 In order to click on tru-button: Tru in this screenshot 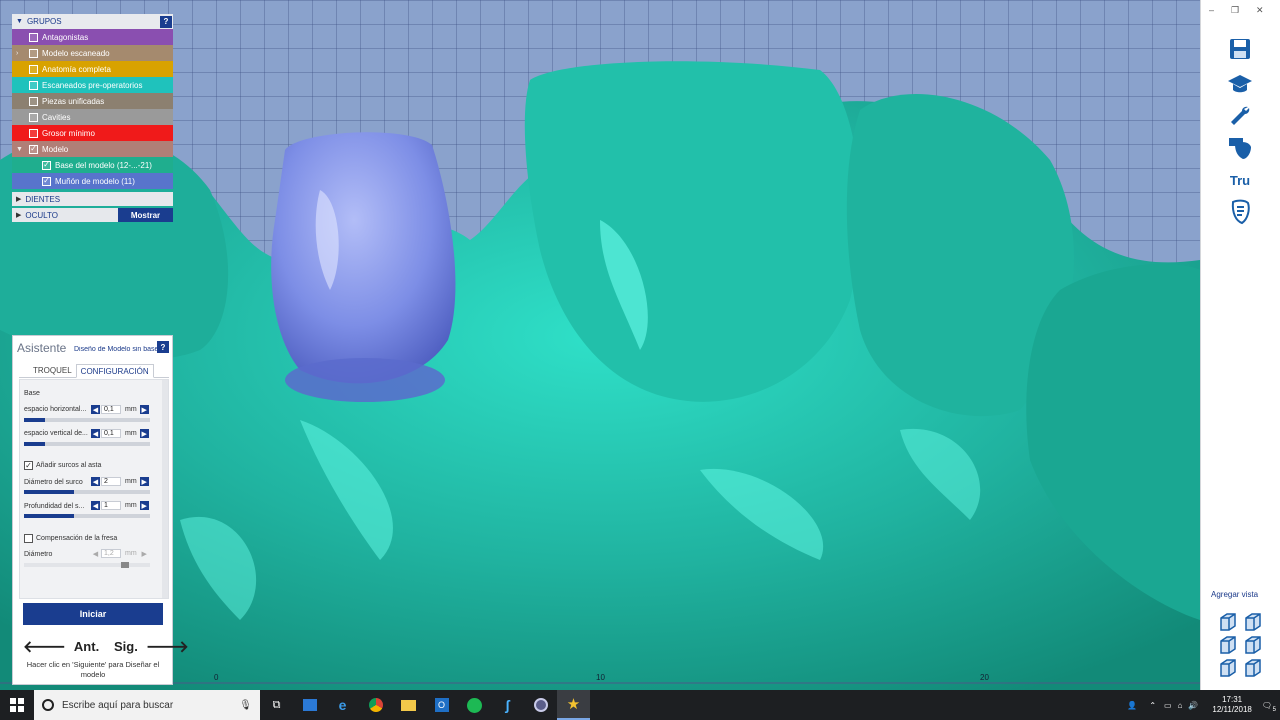, I will do `click(1240, 180)`.